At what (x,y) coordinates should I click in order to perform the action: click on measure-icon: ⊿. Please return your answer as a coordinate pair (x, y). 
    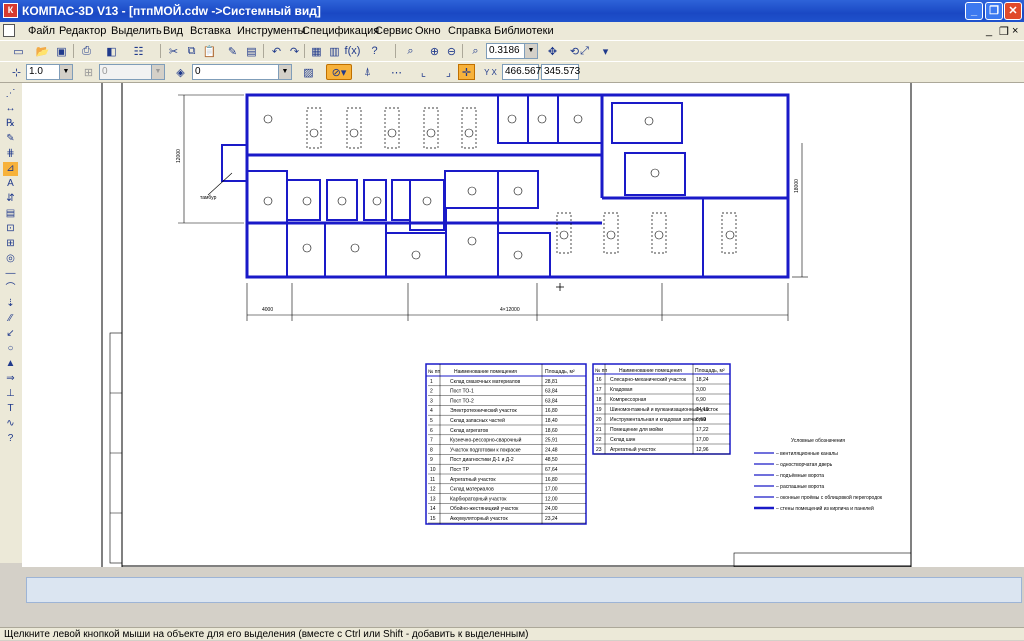
    Looking at the image, I should click on (10, 169).